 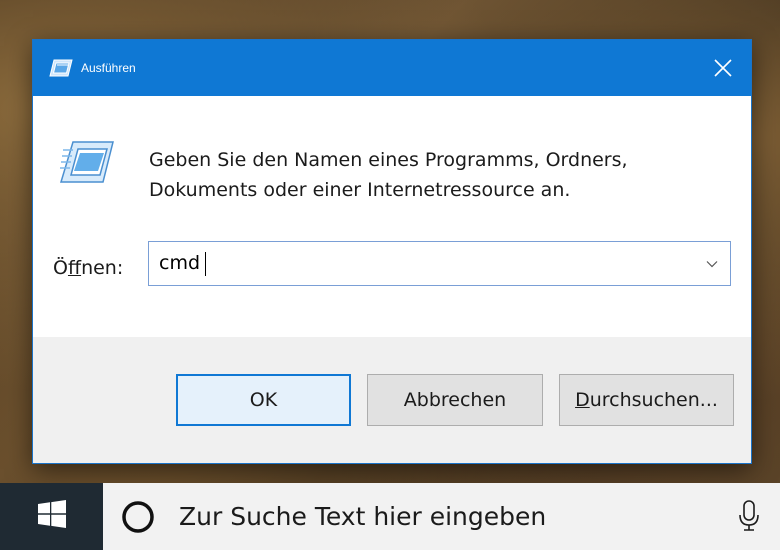 I want to click on open-label-pre: Ö, so click(x=60, y=268).